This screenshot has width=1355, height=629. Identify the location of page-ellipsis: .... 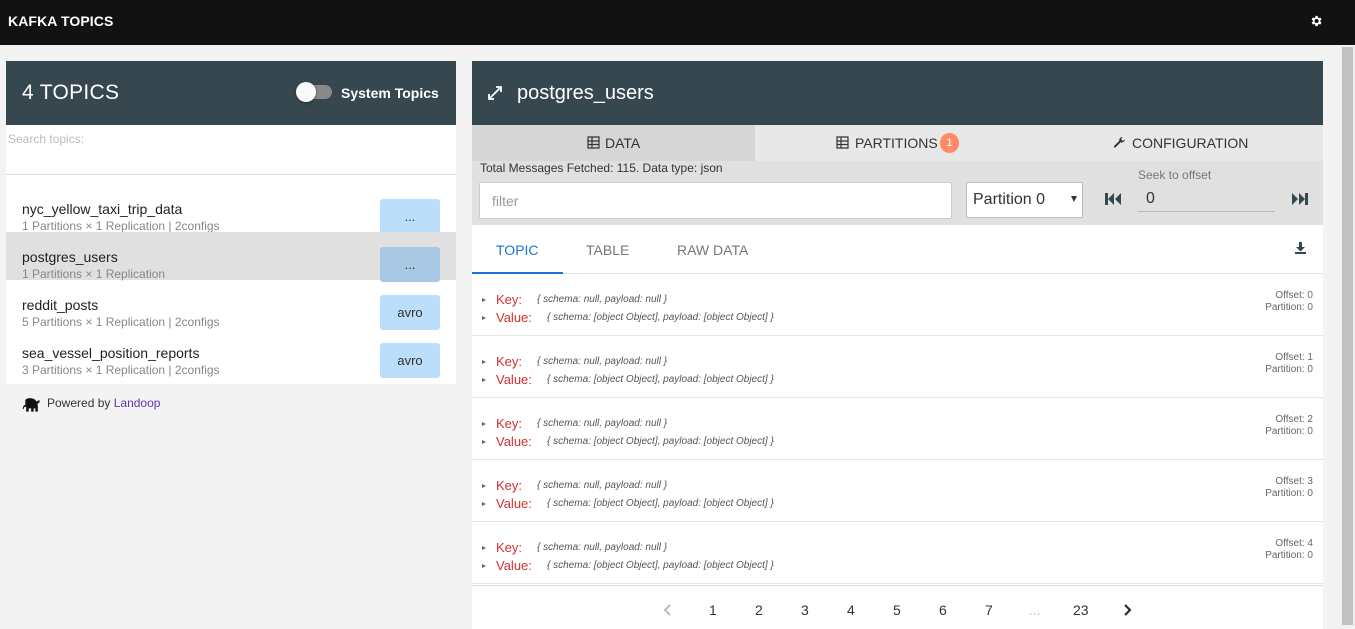
(1035, 610).